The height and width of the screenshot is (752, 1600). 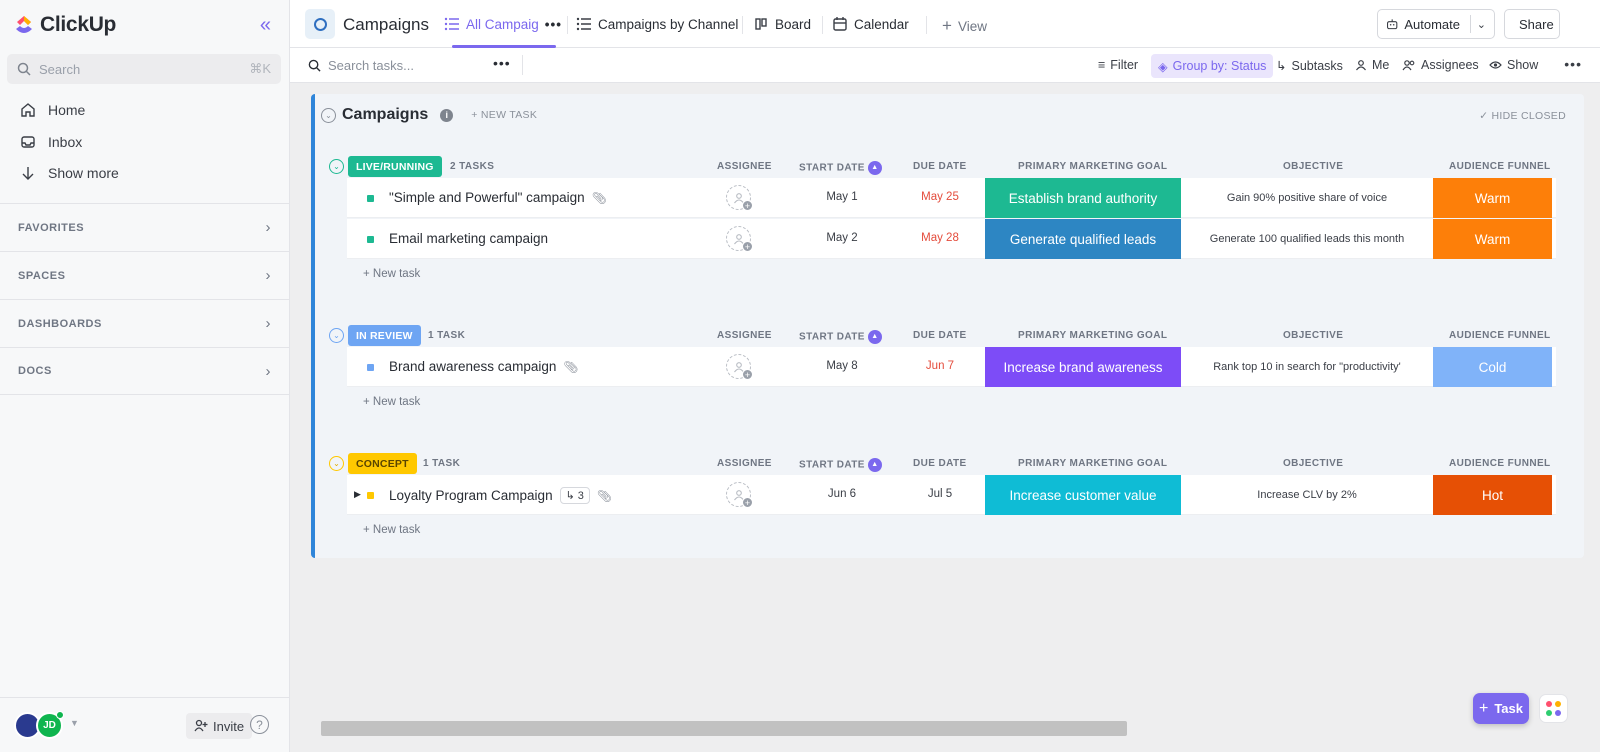 What do you see at coordinates (144, 69) in the screenshot?
I see `sidebar-search: Search ⌘K` at bounding box center [144, 69].